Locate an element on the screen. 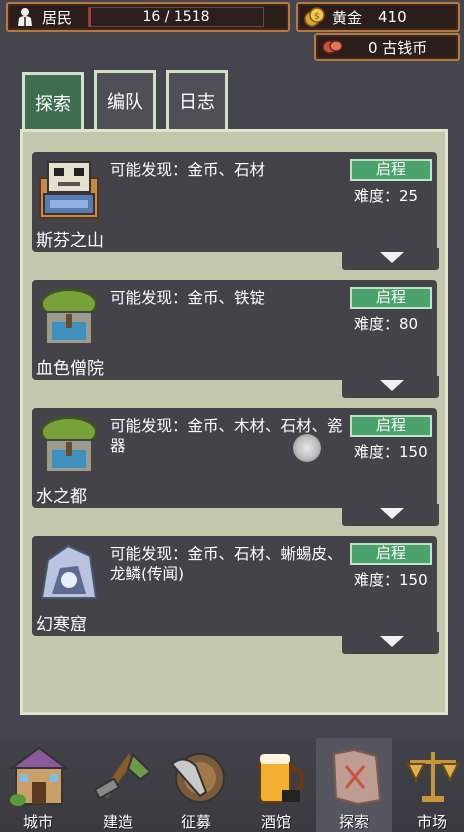  nav-item-build: 建造 is located at coordinates (118, 785).